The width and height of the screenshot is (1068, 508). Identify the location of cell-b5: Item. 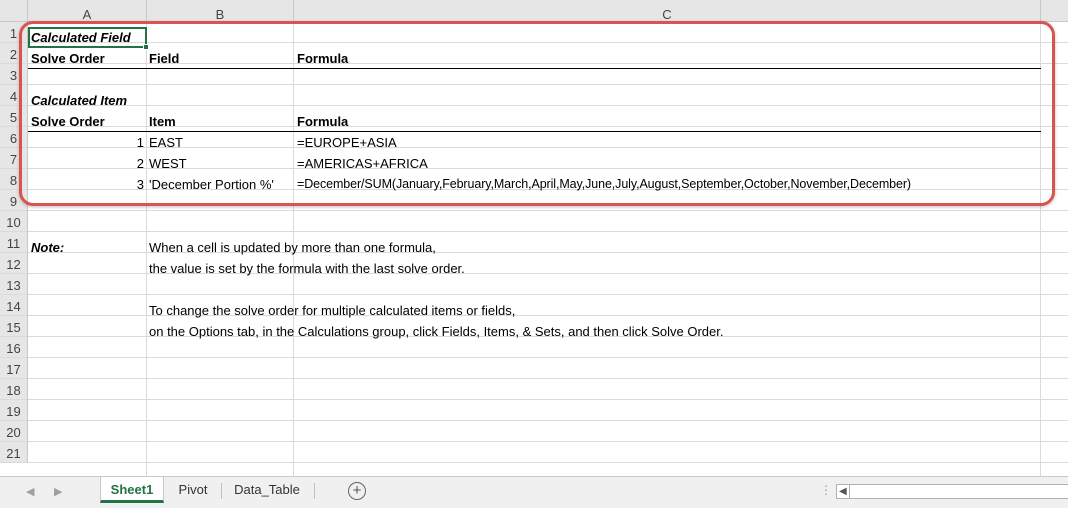
(162, 121).